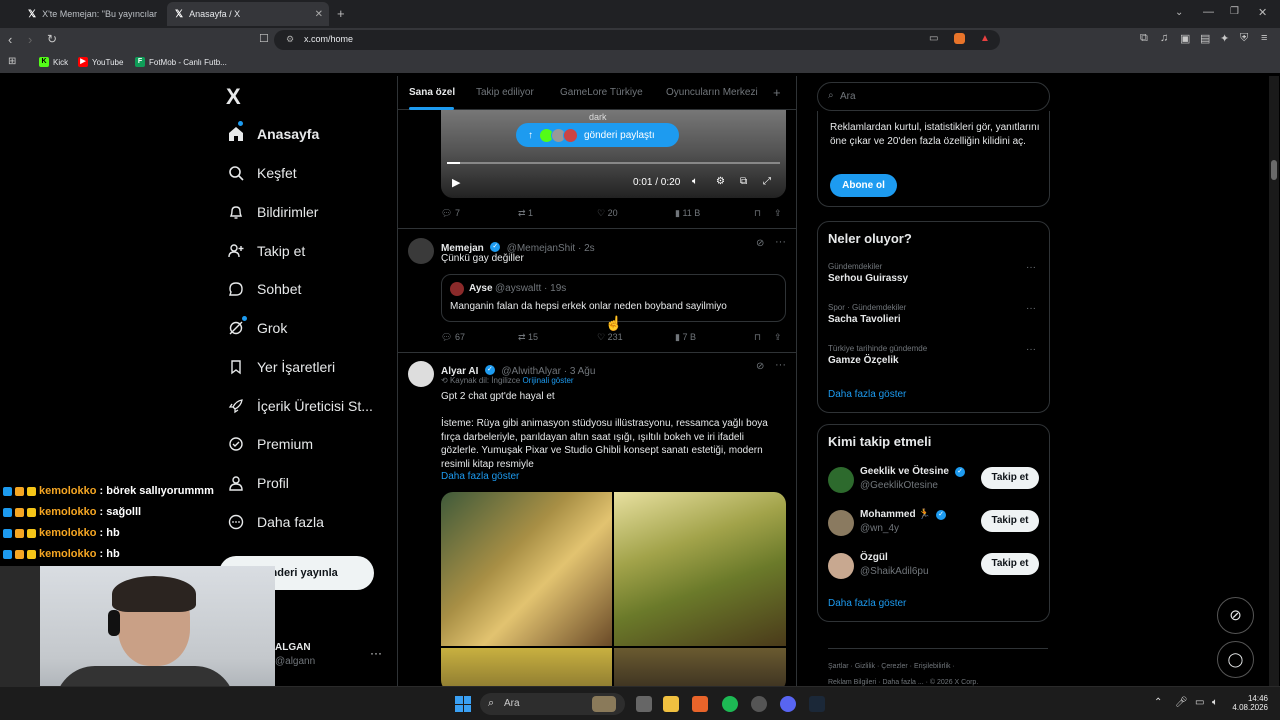 The width and height of the screenshot is (1280, 720). What do you see at coordinates (319, 14) in the screenshot?
I see `close-tab-icon: ✕` at bounding box center [319, 14].